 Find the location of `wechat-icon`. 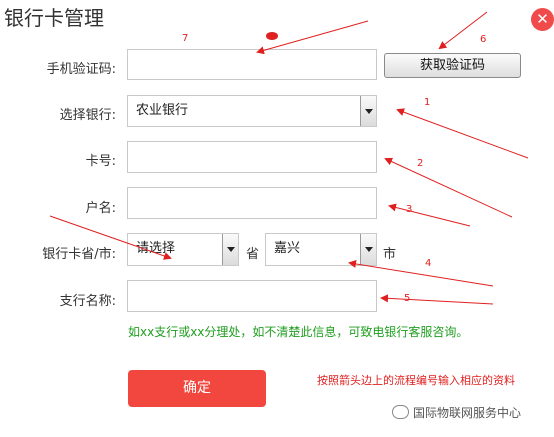

wechat-icon is located at coordinates (400, 412).